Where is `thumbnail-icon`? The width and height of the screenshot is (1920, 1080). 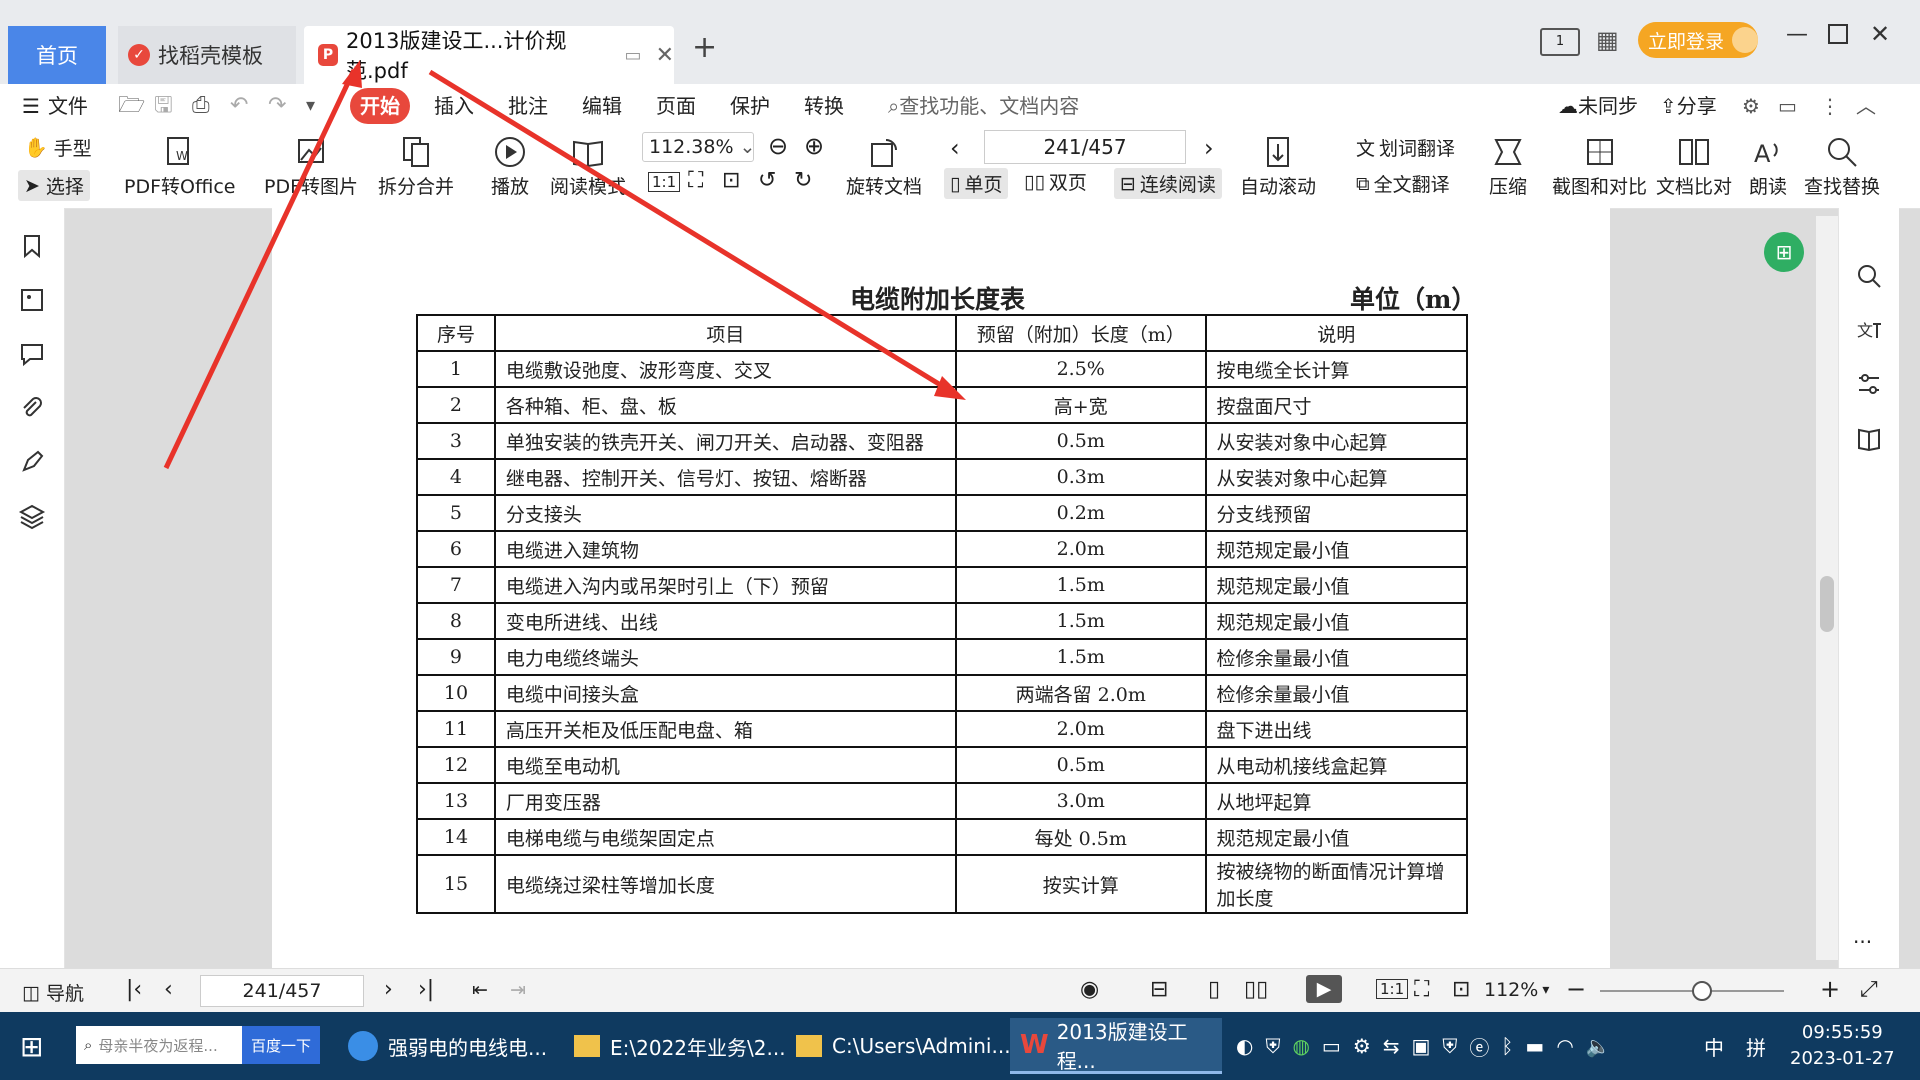
thumbnail-icon is located at coordinates (32, 300).